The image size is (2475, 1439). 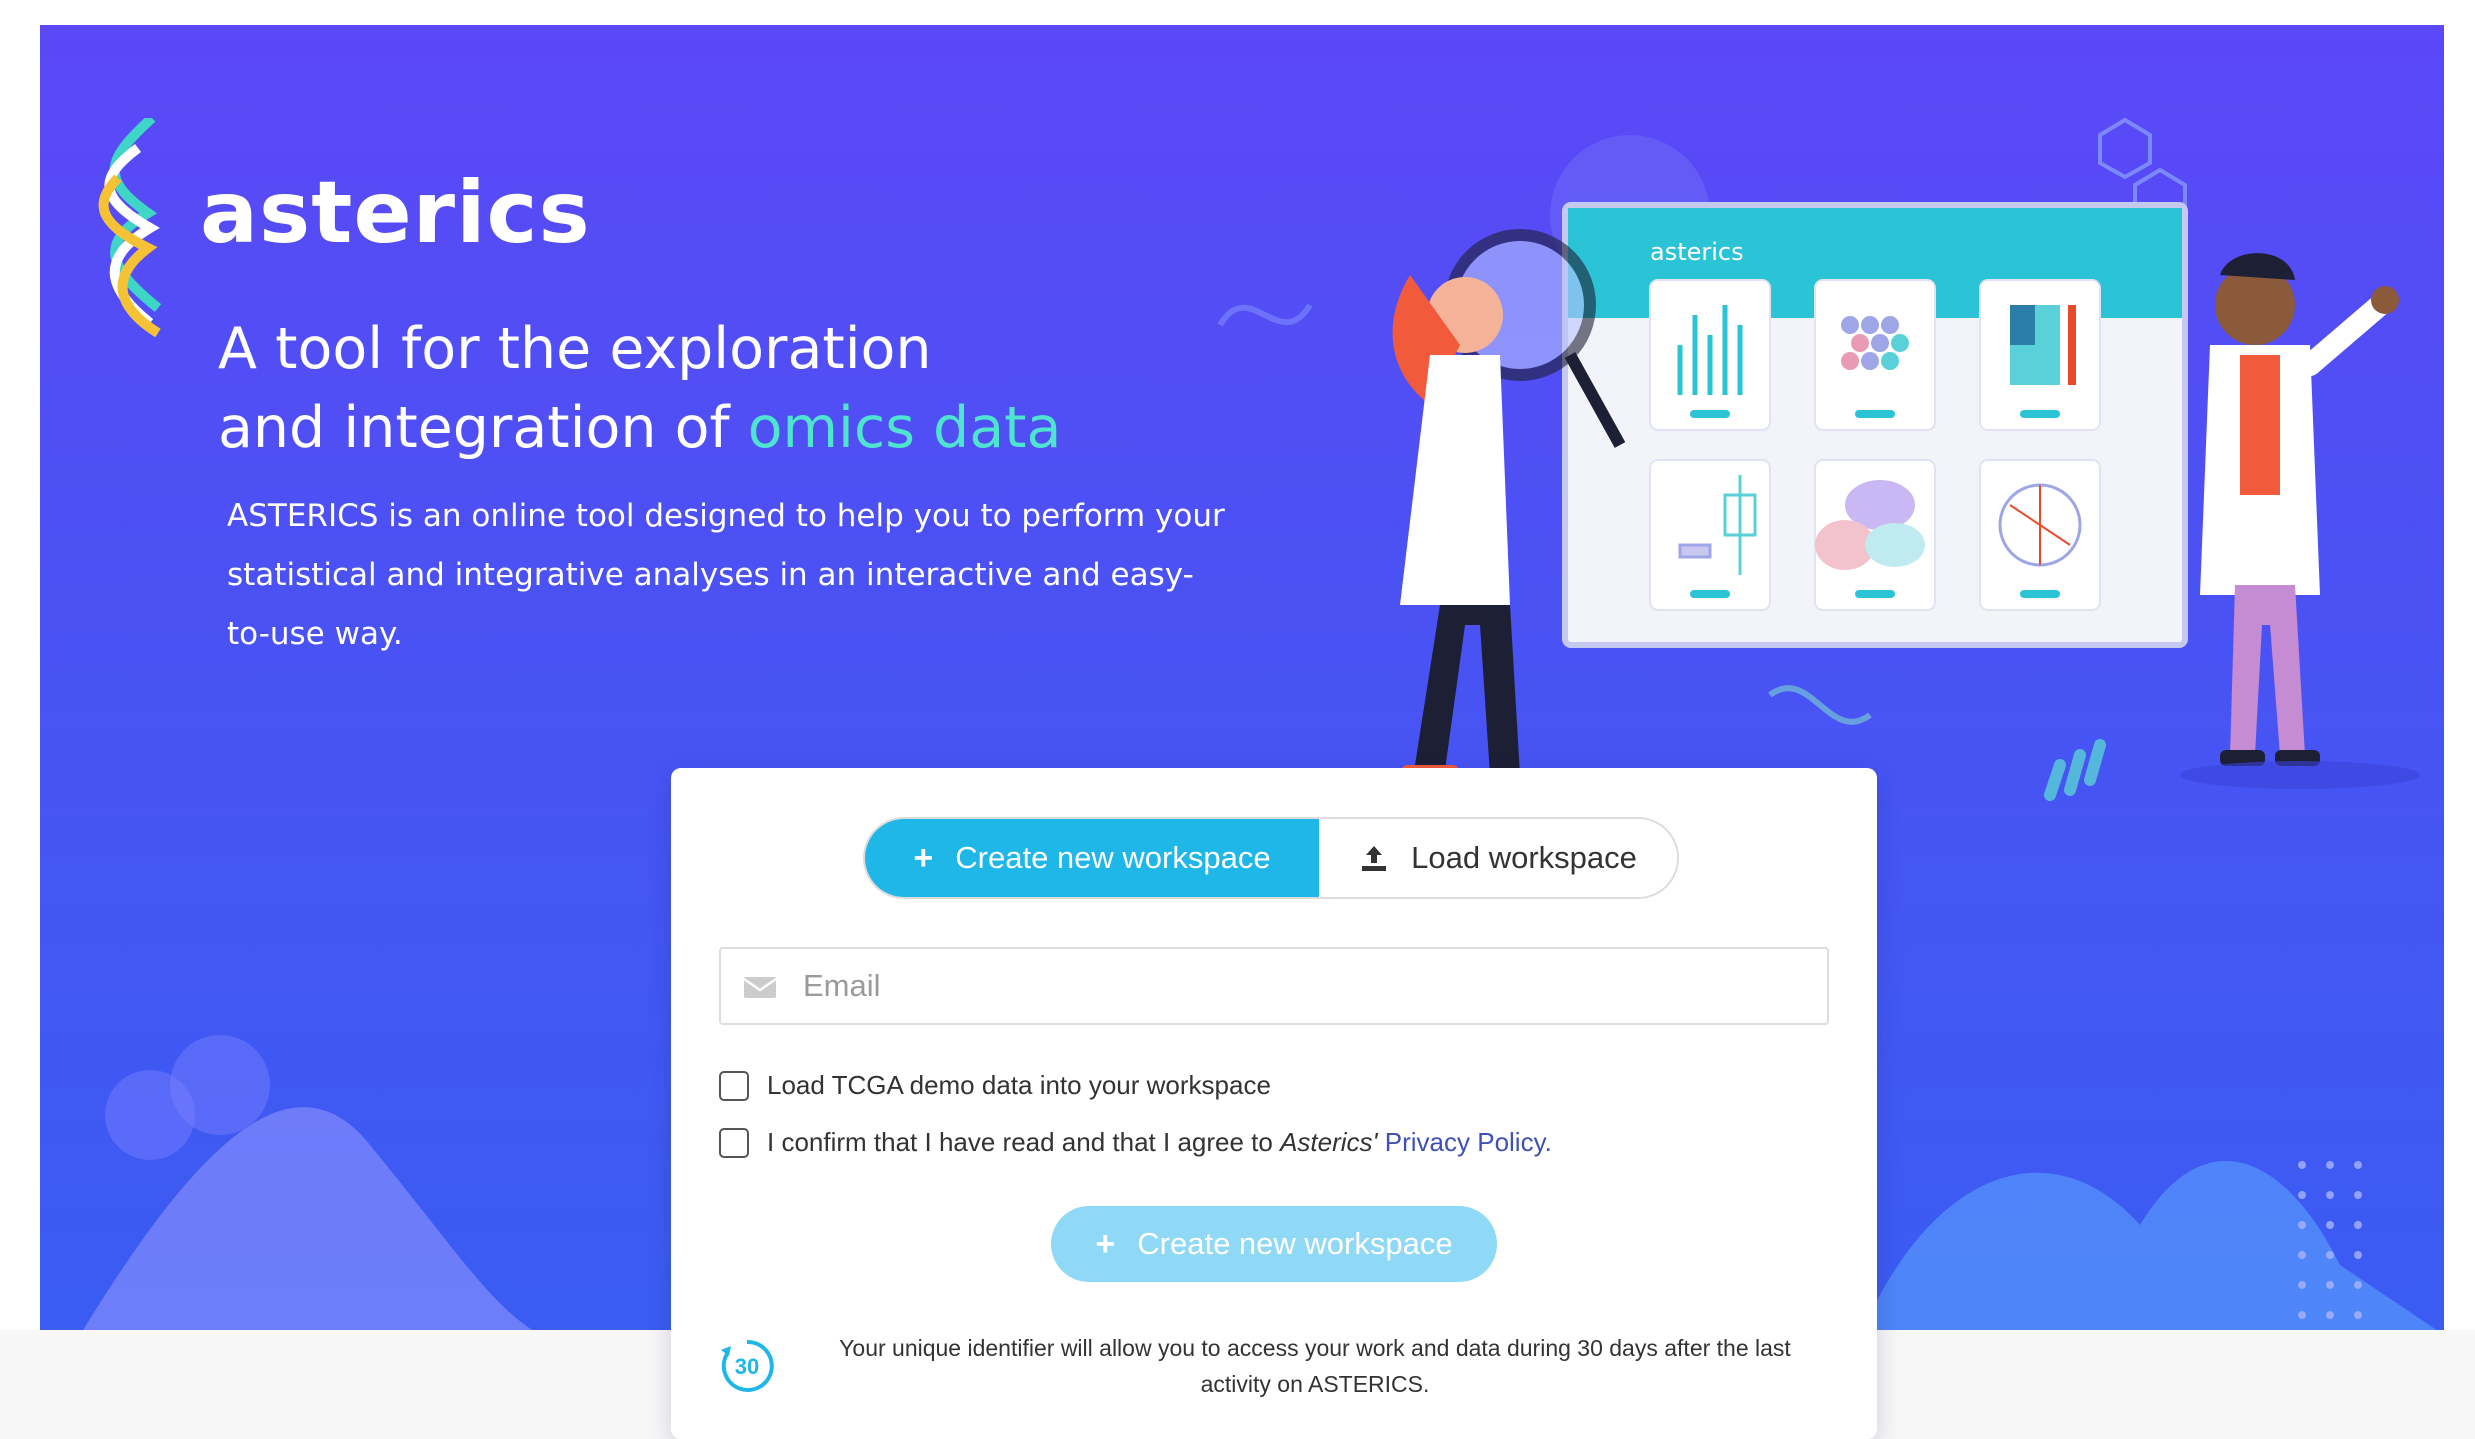 I want to click on tab-create-workspace: + Create new workspace, so click(x=1092, y=858).